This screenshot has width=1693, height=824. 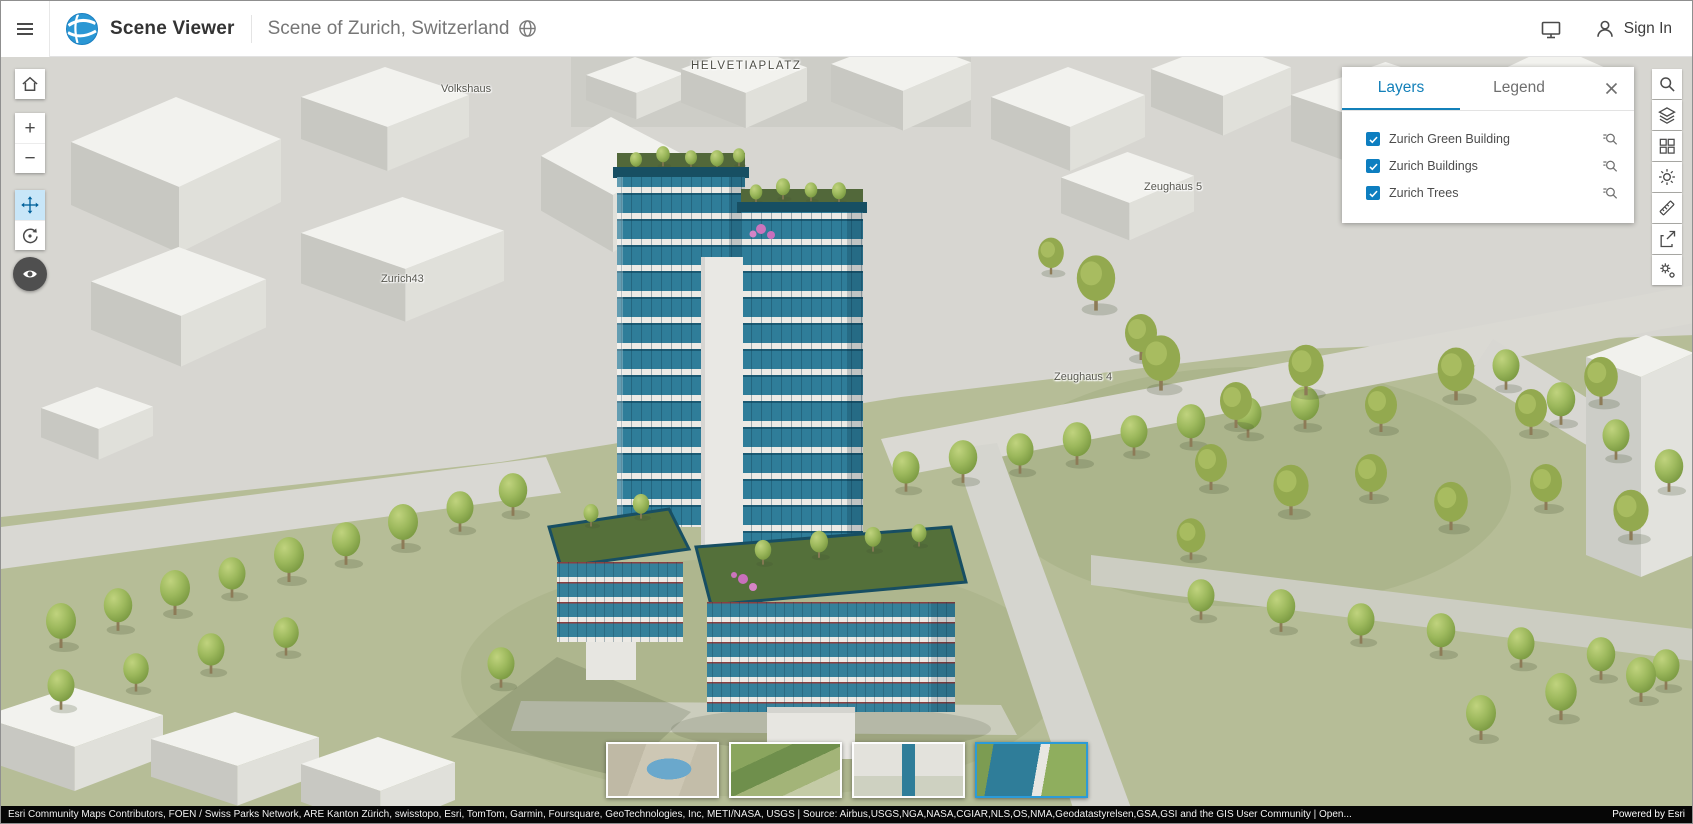 I want to click on zoom-out-button: −, so click(x=30, y=158).